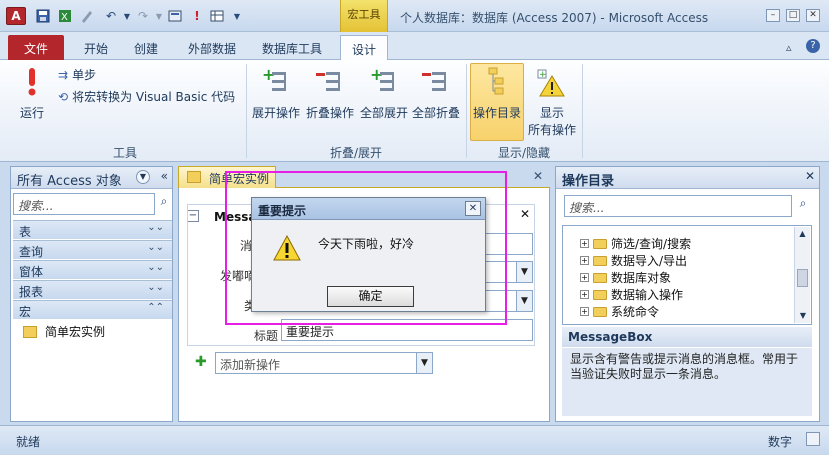 The height and width of the screenshot is (455, 829). I want to click on customize-qat-icon: ▼, so click(237, 16).